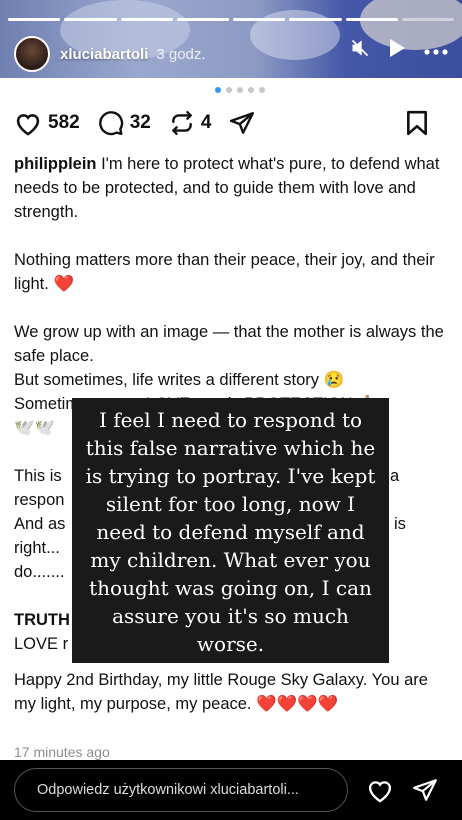  Describe the element at coordinates (436, 50) in the screenshot. I see `more-options-icon` at that location.